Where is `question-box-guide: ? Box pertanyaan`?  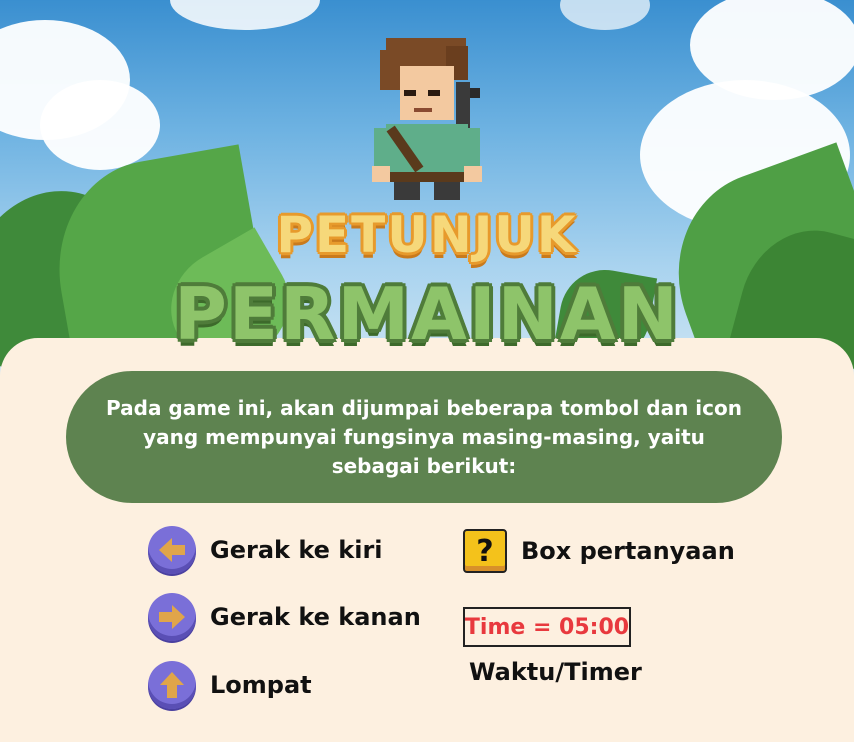 question-box-guide: ? Box pertanyaan is located at coordinates (599, 551).